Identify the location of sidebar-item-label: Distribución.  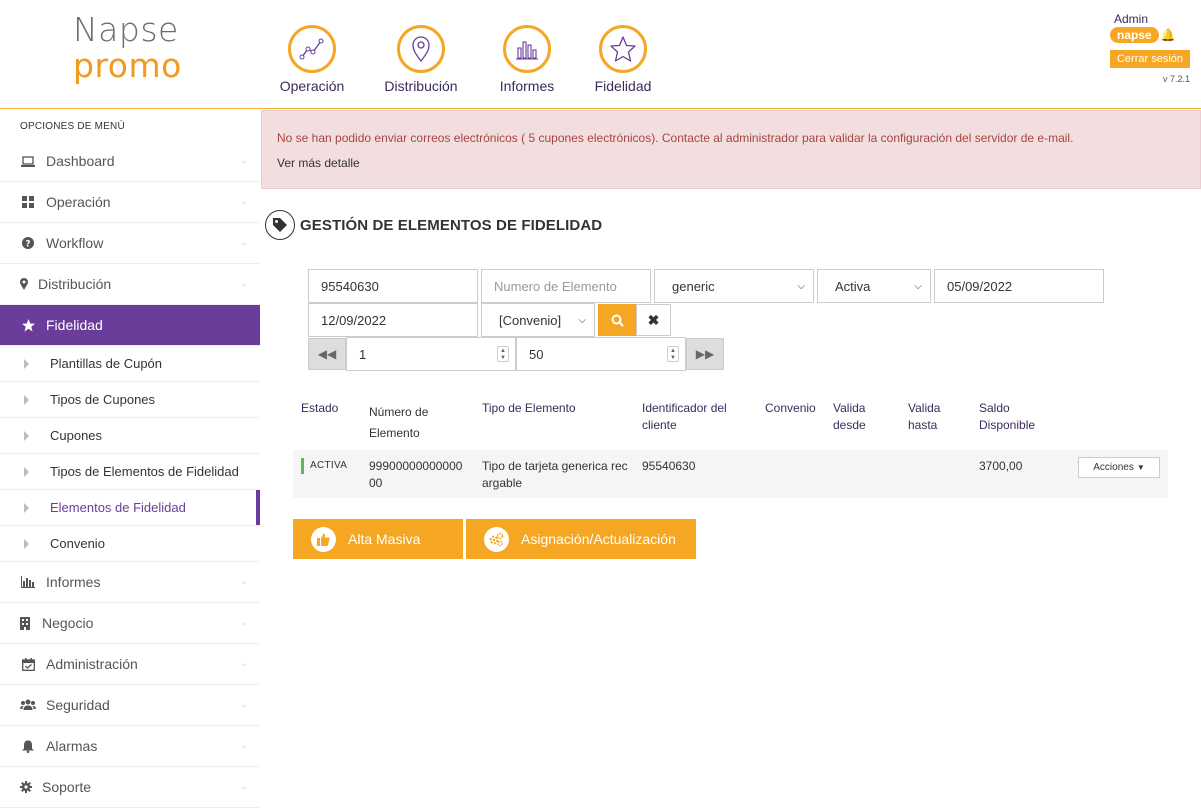
(75, 284).